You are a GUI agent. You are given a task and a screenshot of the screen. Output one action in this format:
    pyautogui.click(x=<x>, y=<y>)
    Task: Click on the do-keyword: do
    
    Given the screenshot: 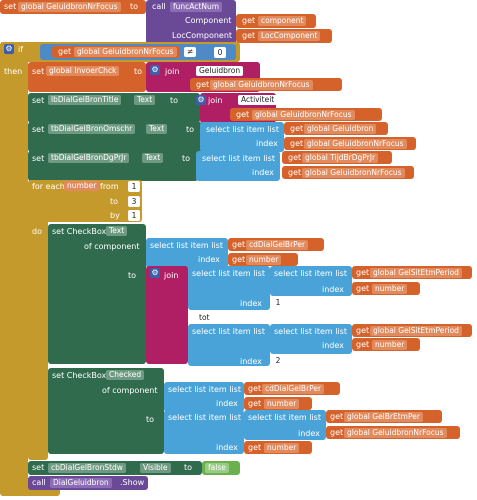 What is the action you would take?
    pyautogui.click(x=37, y=231)
    